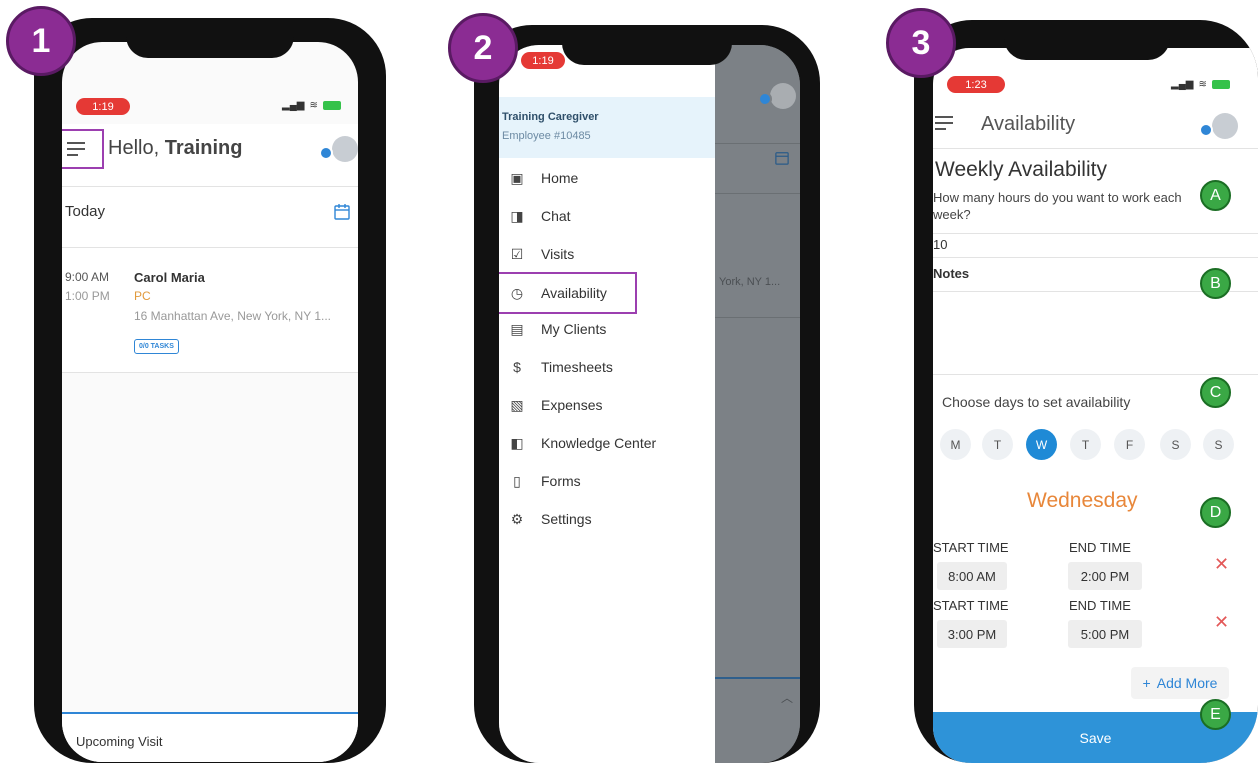 This screenshot has height=763, width=1258. What do you see at coordinates (757, 678) in the screenshot?
I see `bg-panel-line` at bounding box center [757, 678].